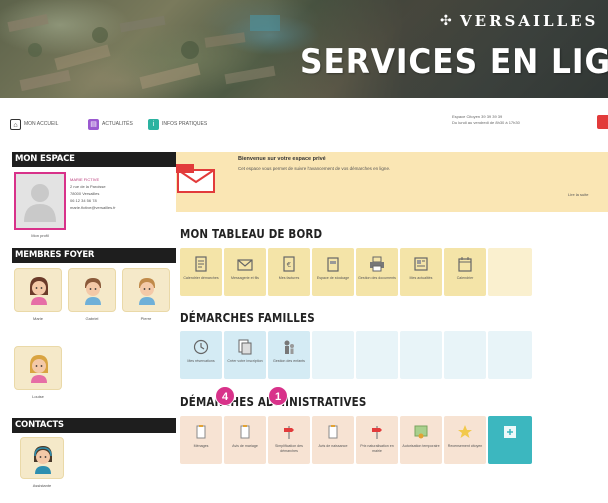  I want to click on admin-tile: Ménages, so click(201, 440).